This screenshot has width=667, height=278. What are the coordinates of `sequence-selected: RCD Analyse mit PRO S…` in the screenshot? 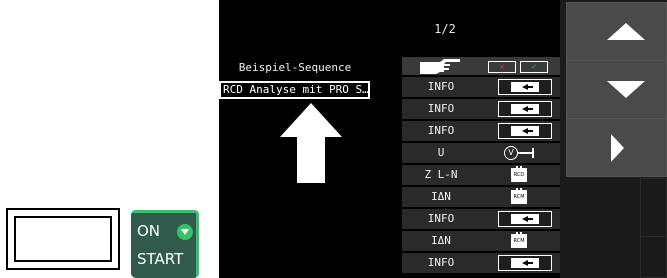 It's located at (294, 90).